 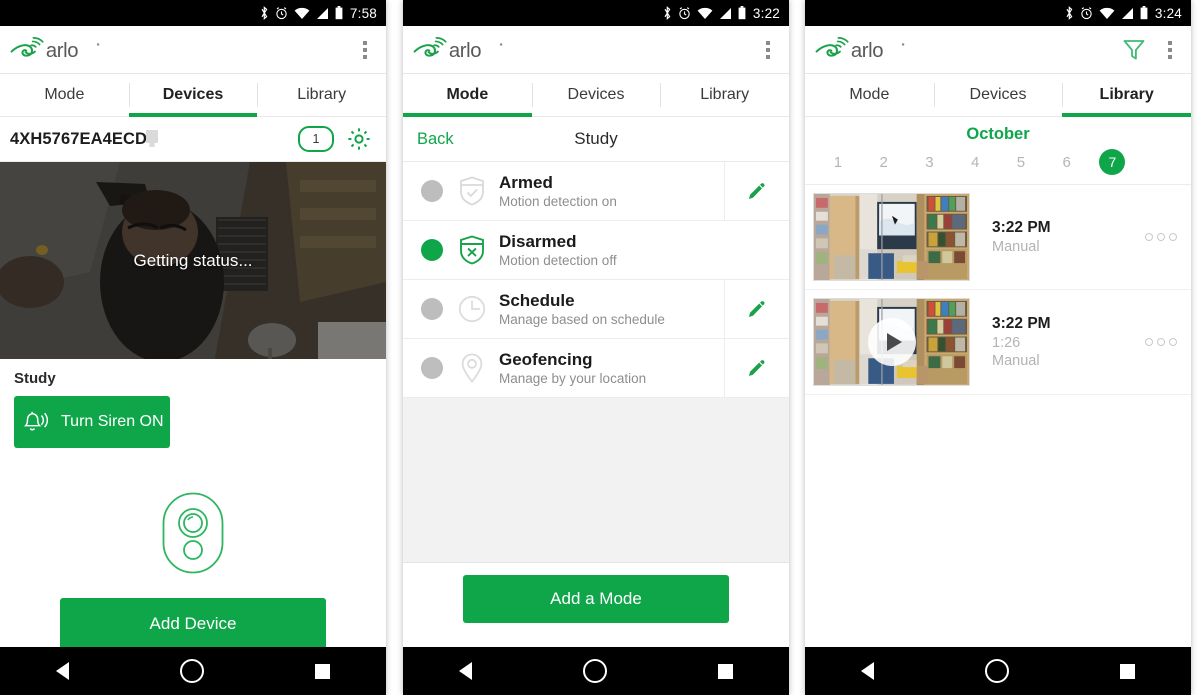 What do you see at coordinates (596, 13) in the screenshot?
I see `status-bar: 3:22` at bounding box center [596, 13].